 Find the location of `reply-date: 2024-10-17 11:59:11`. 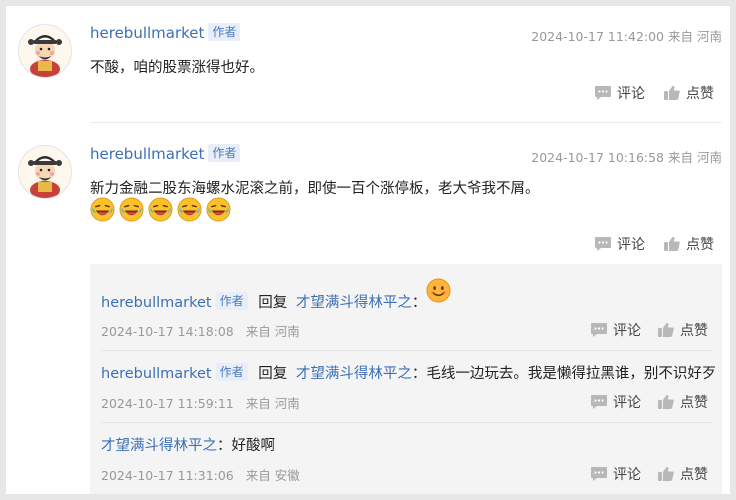

reply-date: 2024-10-17 11:59:11 is located at coordinates (167, 403).